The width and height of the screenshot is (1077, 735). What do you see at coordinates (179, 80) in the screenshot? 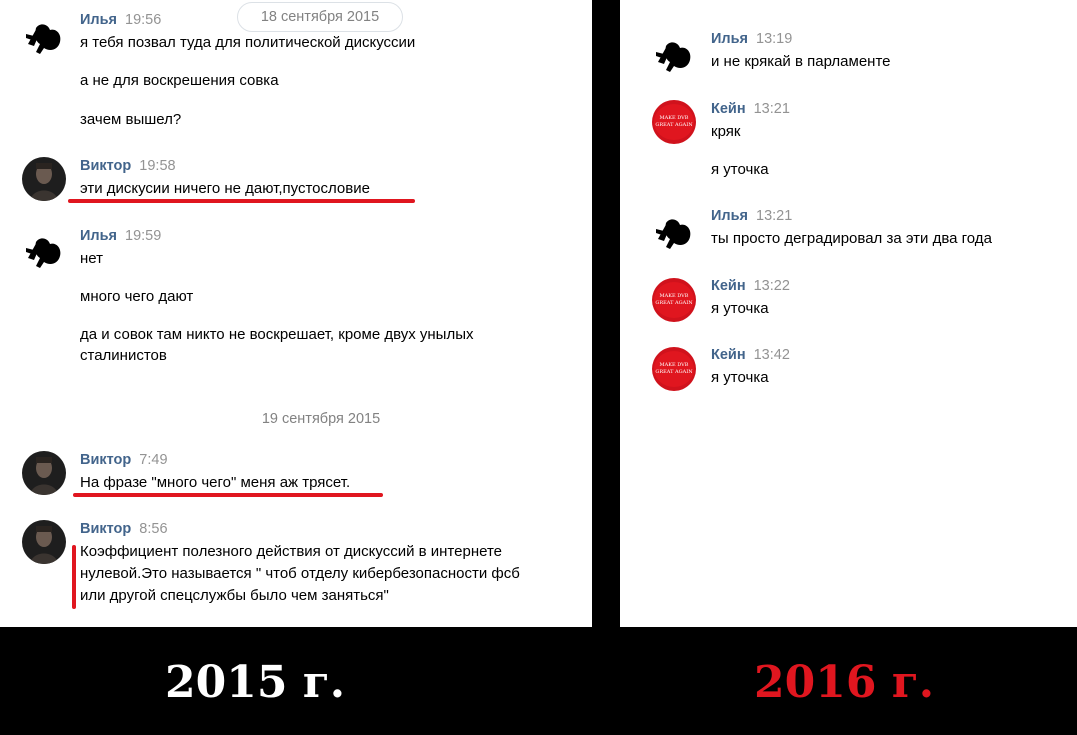
I see `message-text: а не для воскрешения совка` at bounding box center [179, 80].